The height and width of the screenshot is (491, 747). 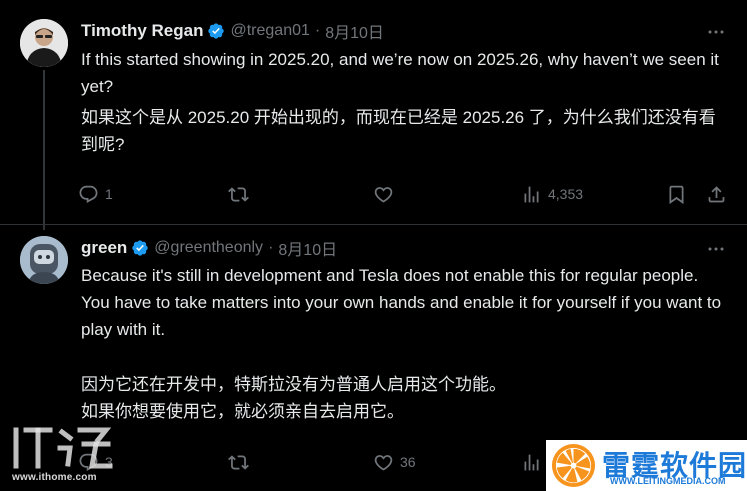 I want to click on views-button, so click(x=534, y=462).